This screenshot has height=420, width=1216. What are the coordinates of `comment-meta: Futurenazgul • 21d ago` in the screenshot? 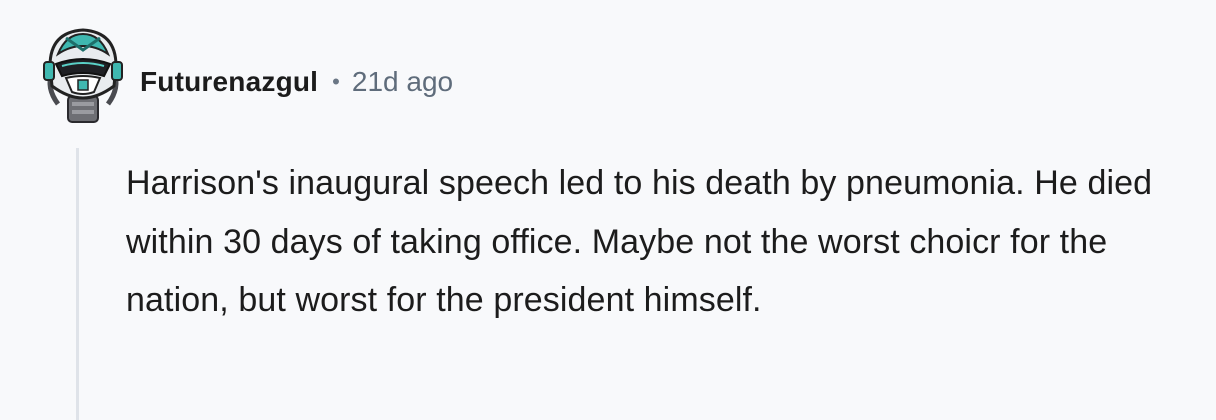 It's located at (296, 82).